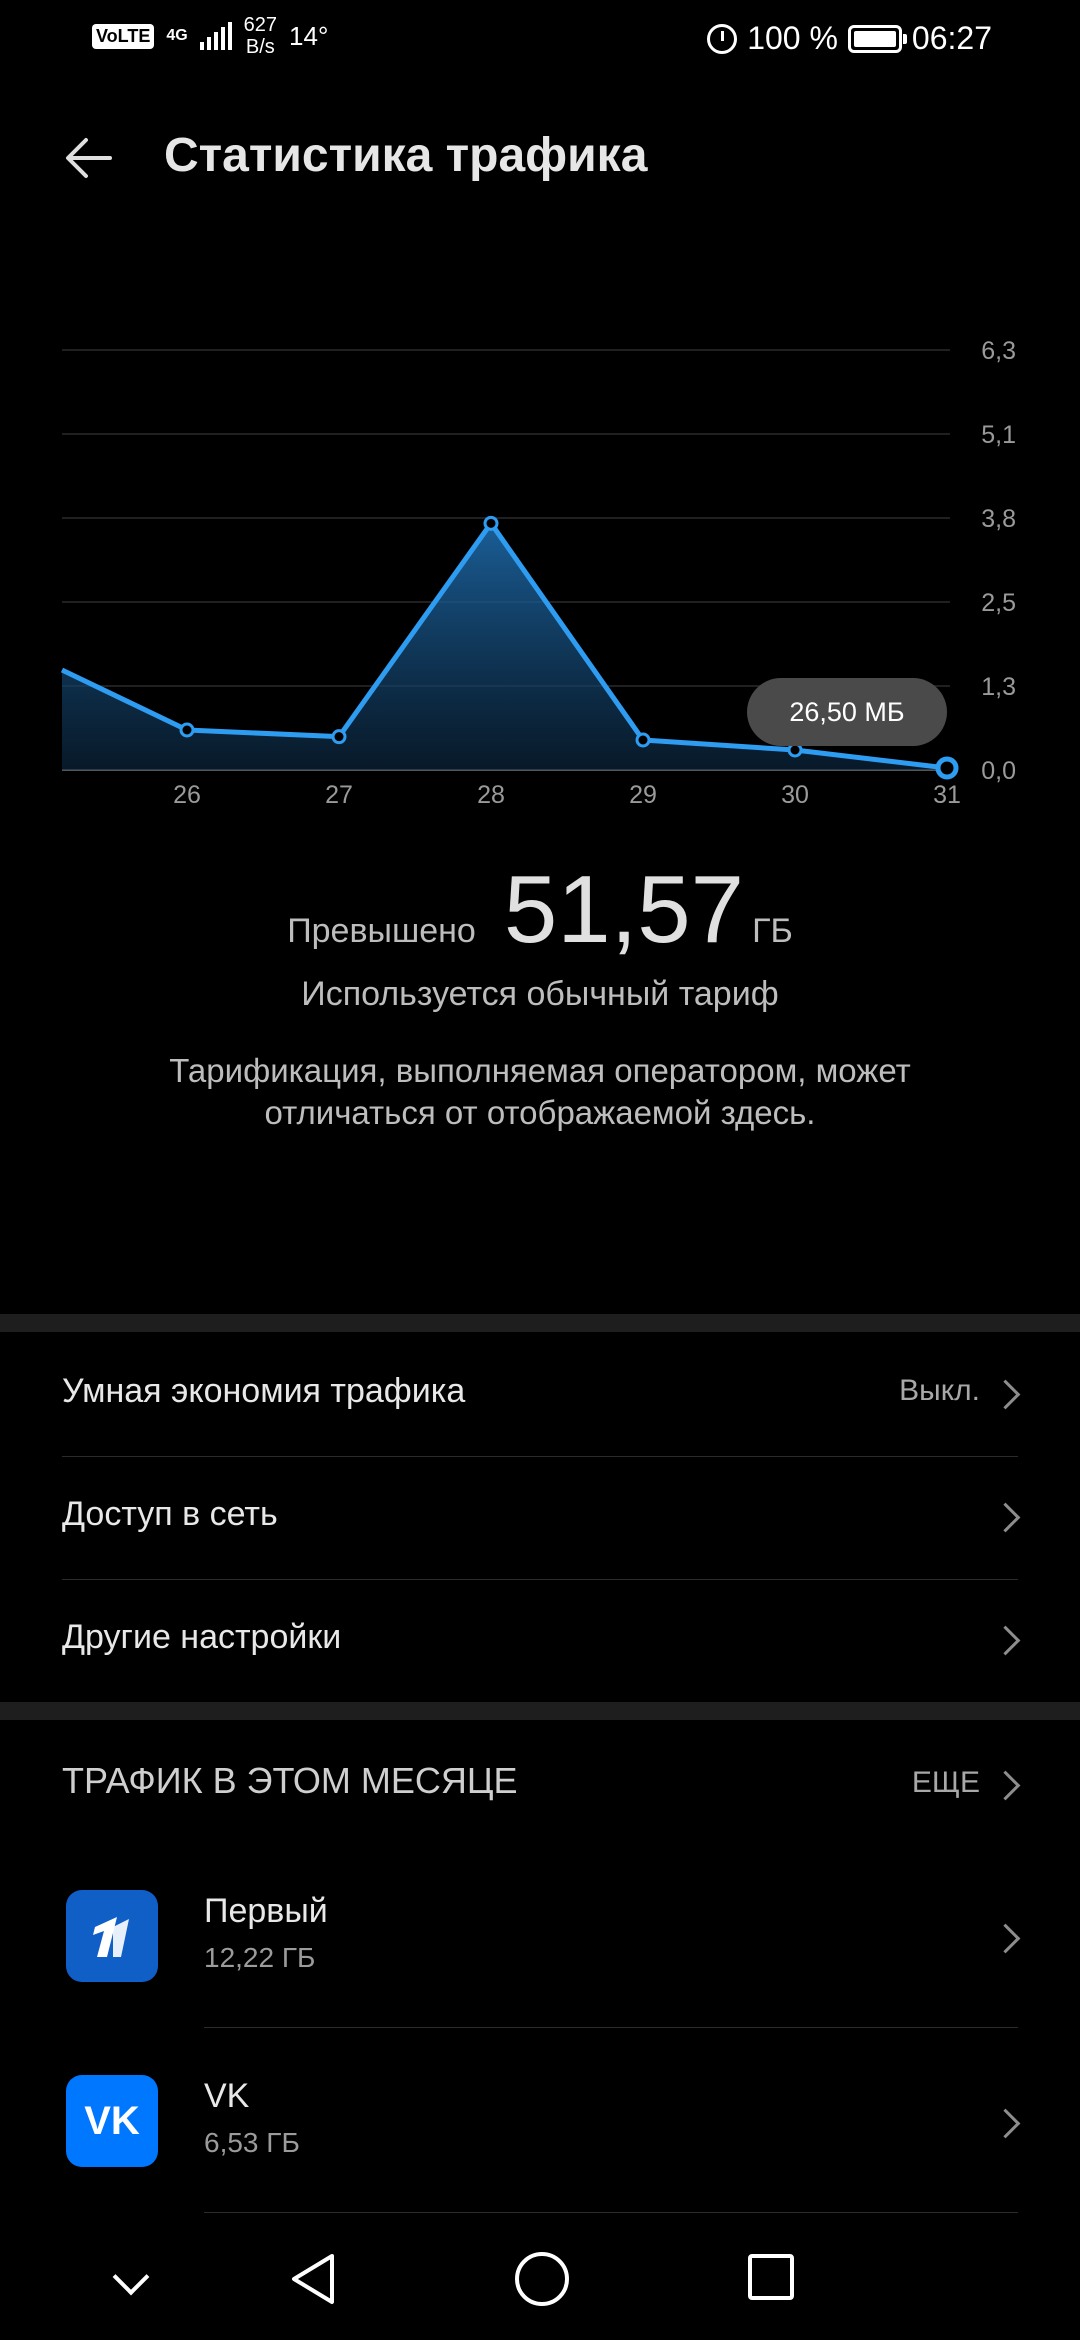 This screenshot has height=2340, width=1080. What do you see at coordinates (795, 795) in the screenshot?
I see `x-tick-label: 30` at bounding box center [795, 795].